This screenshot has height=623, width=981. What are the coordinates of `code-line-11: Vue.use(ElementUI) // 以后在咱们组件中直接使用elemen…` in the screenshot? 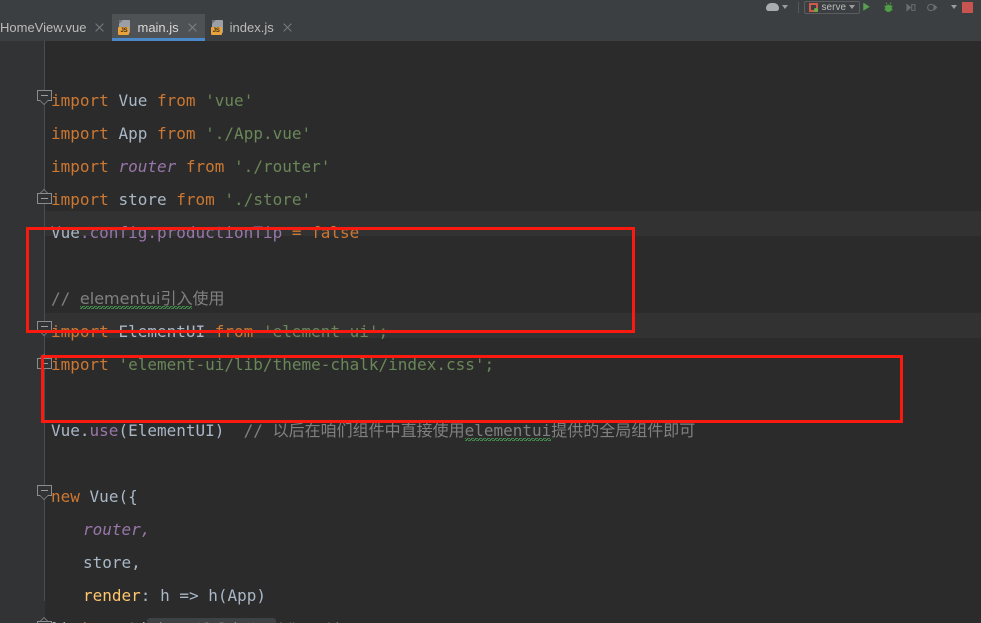 It's located at (373, 430).